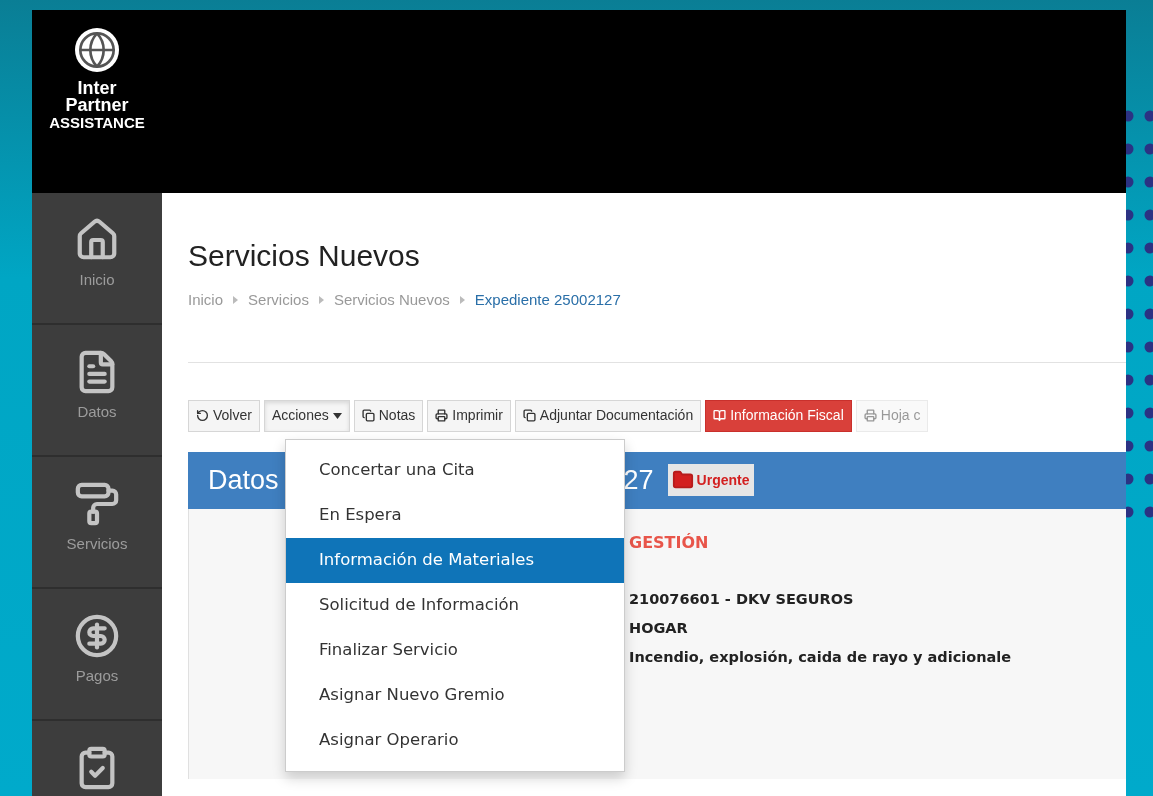 This screenshot has width=1153, height=796. I want to click on dollar-icon, so click(97, 636).